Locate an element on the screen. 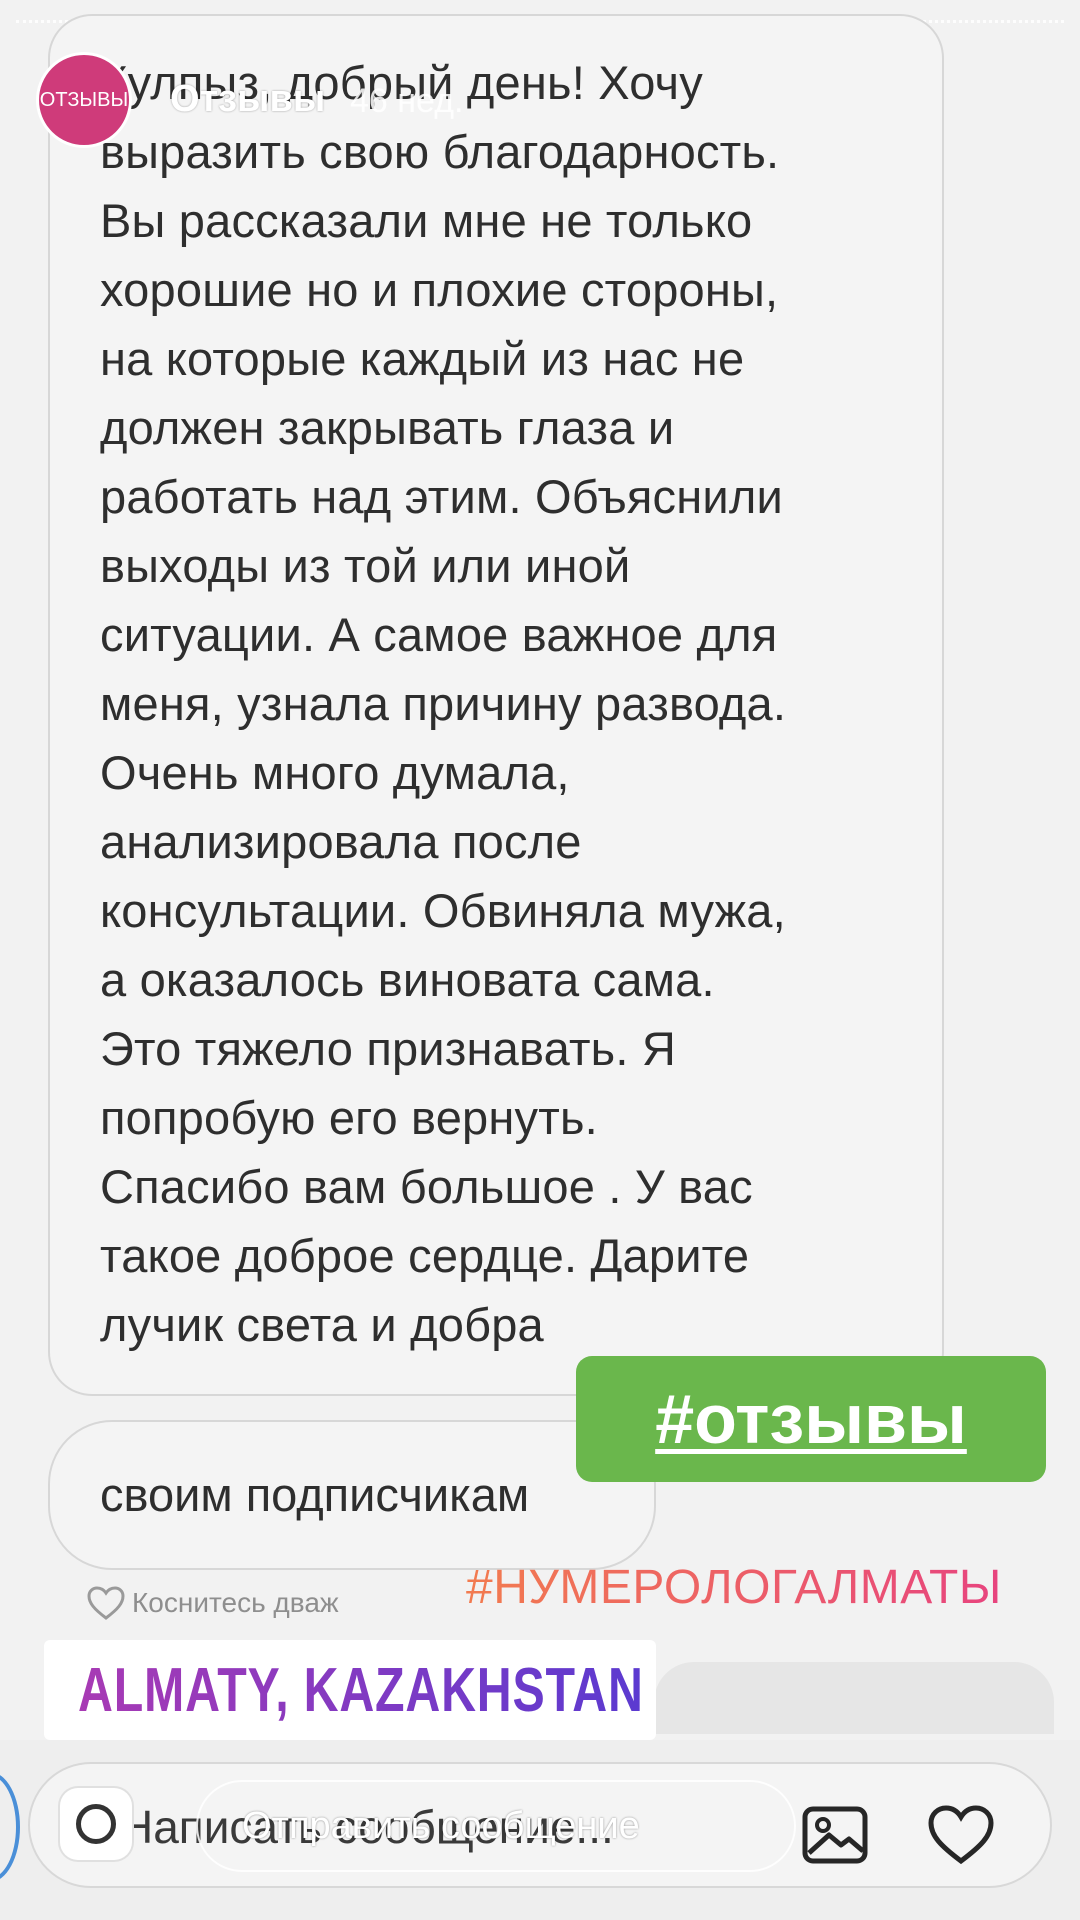 This screenshot has width=1080, height=1920. heart-icon is located at coordinates (961, 1835).